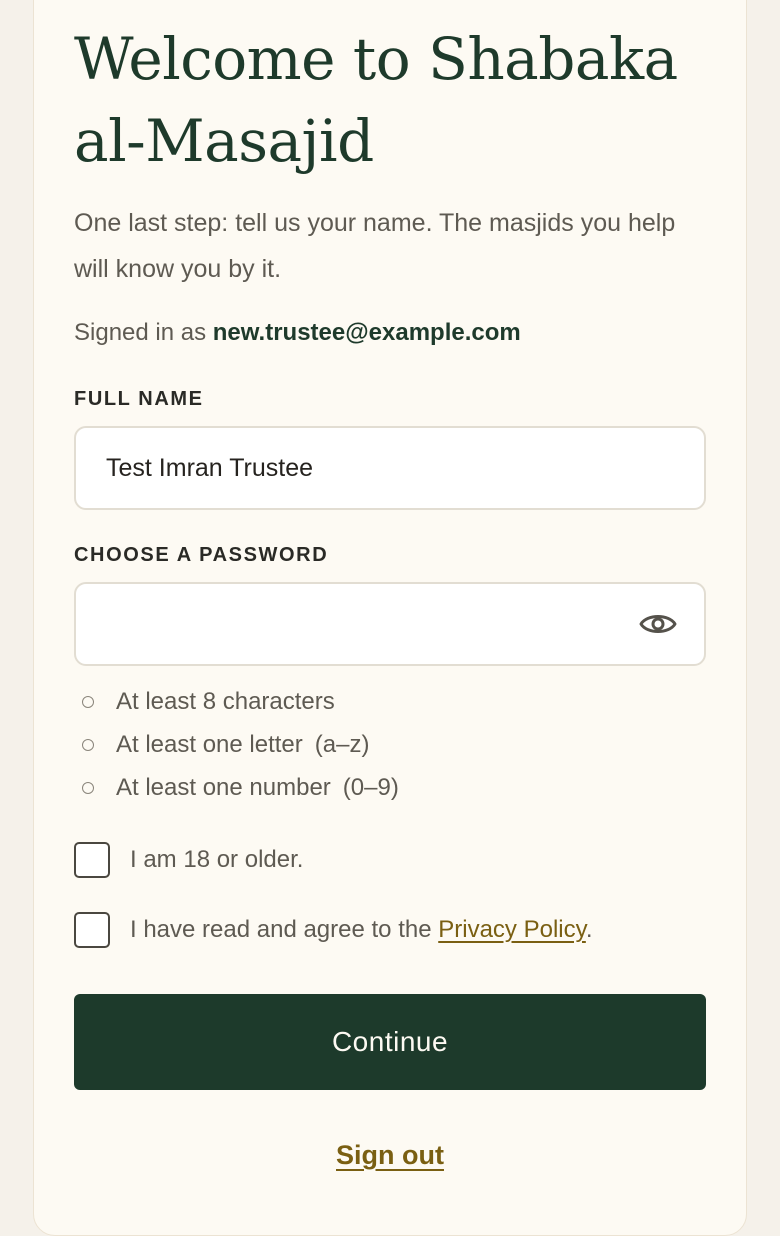  I want to click on page-title: Welcome to Shabaka al-Masajid, so click(376, 100).